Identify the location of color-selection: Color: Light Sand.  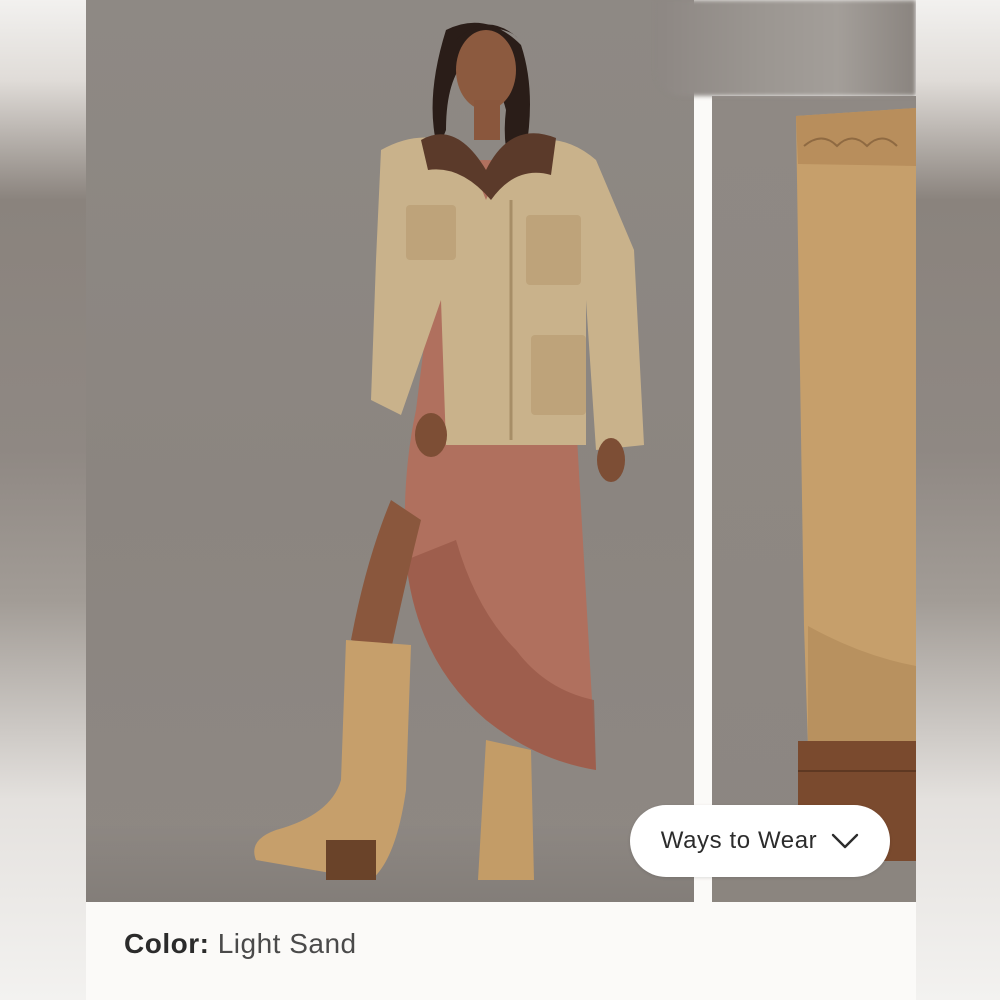
(240, 944).